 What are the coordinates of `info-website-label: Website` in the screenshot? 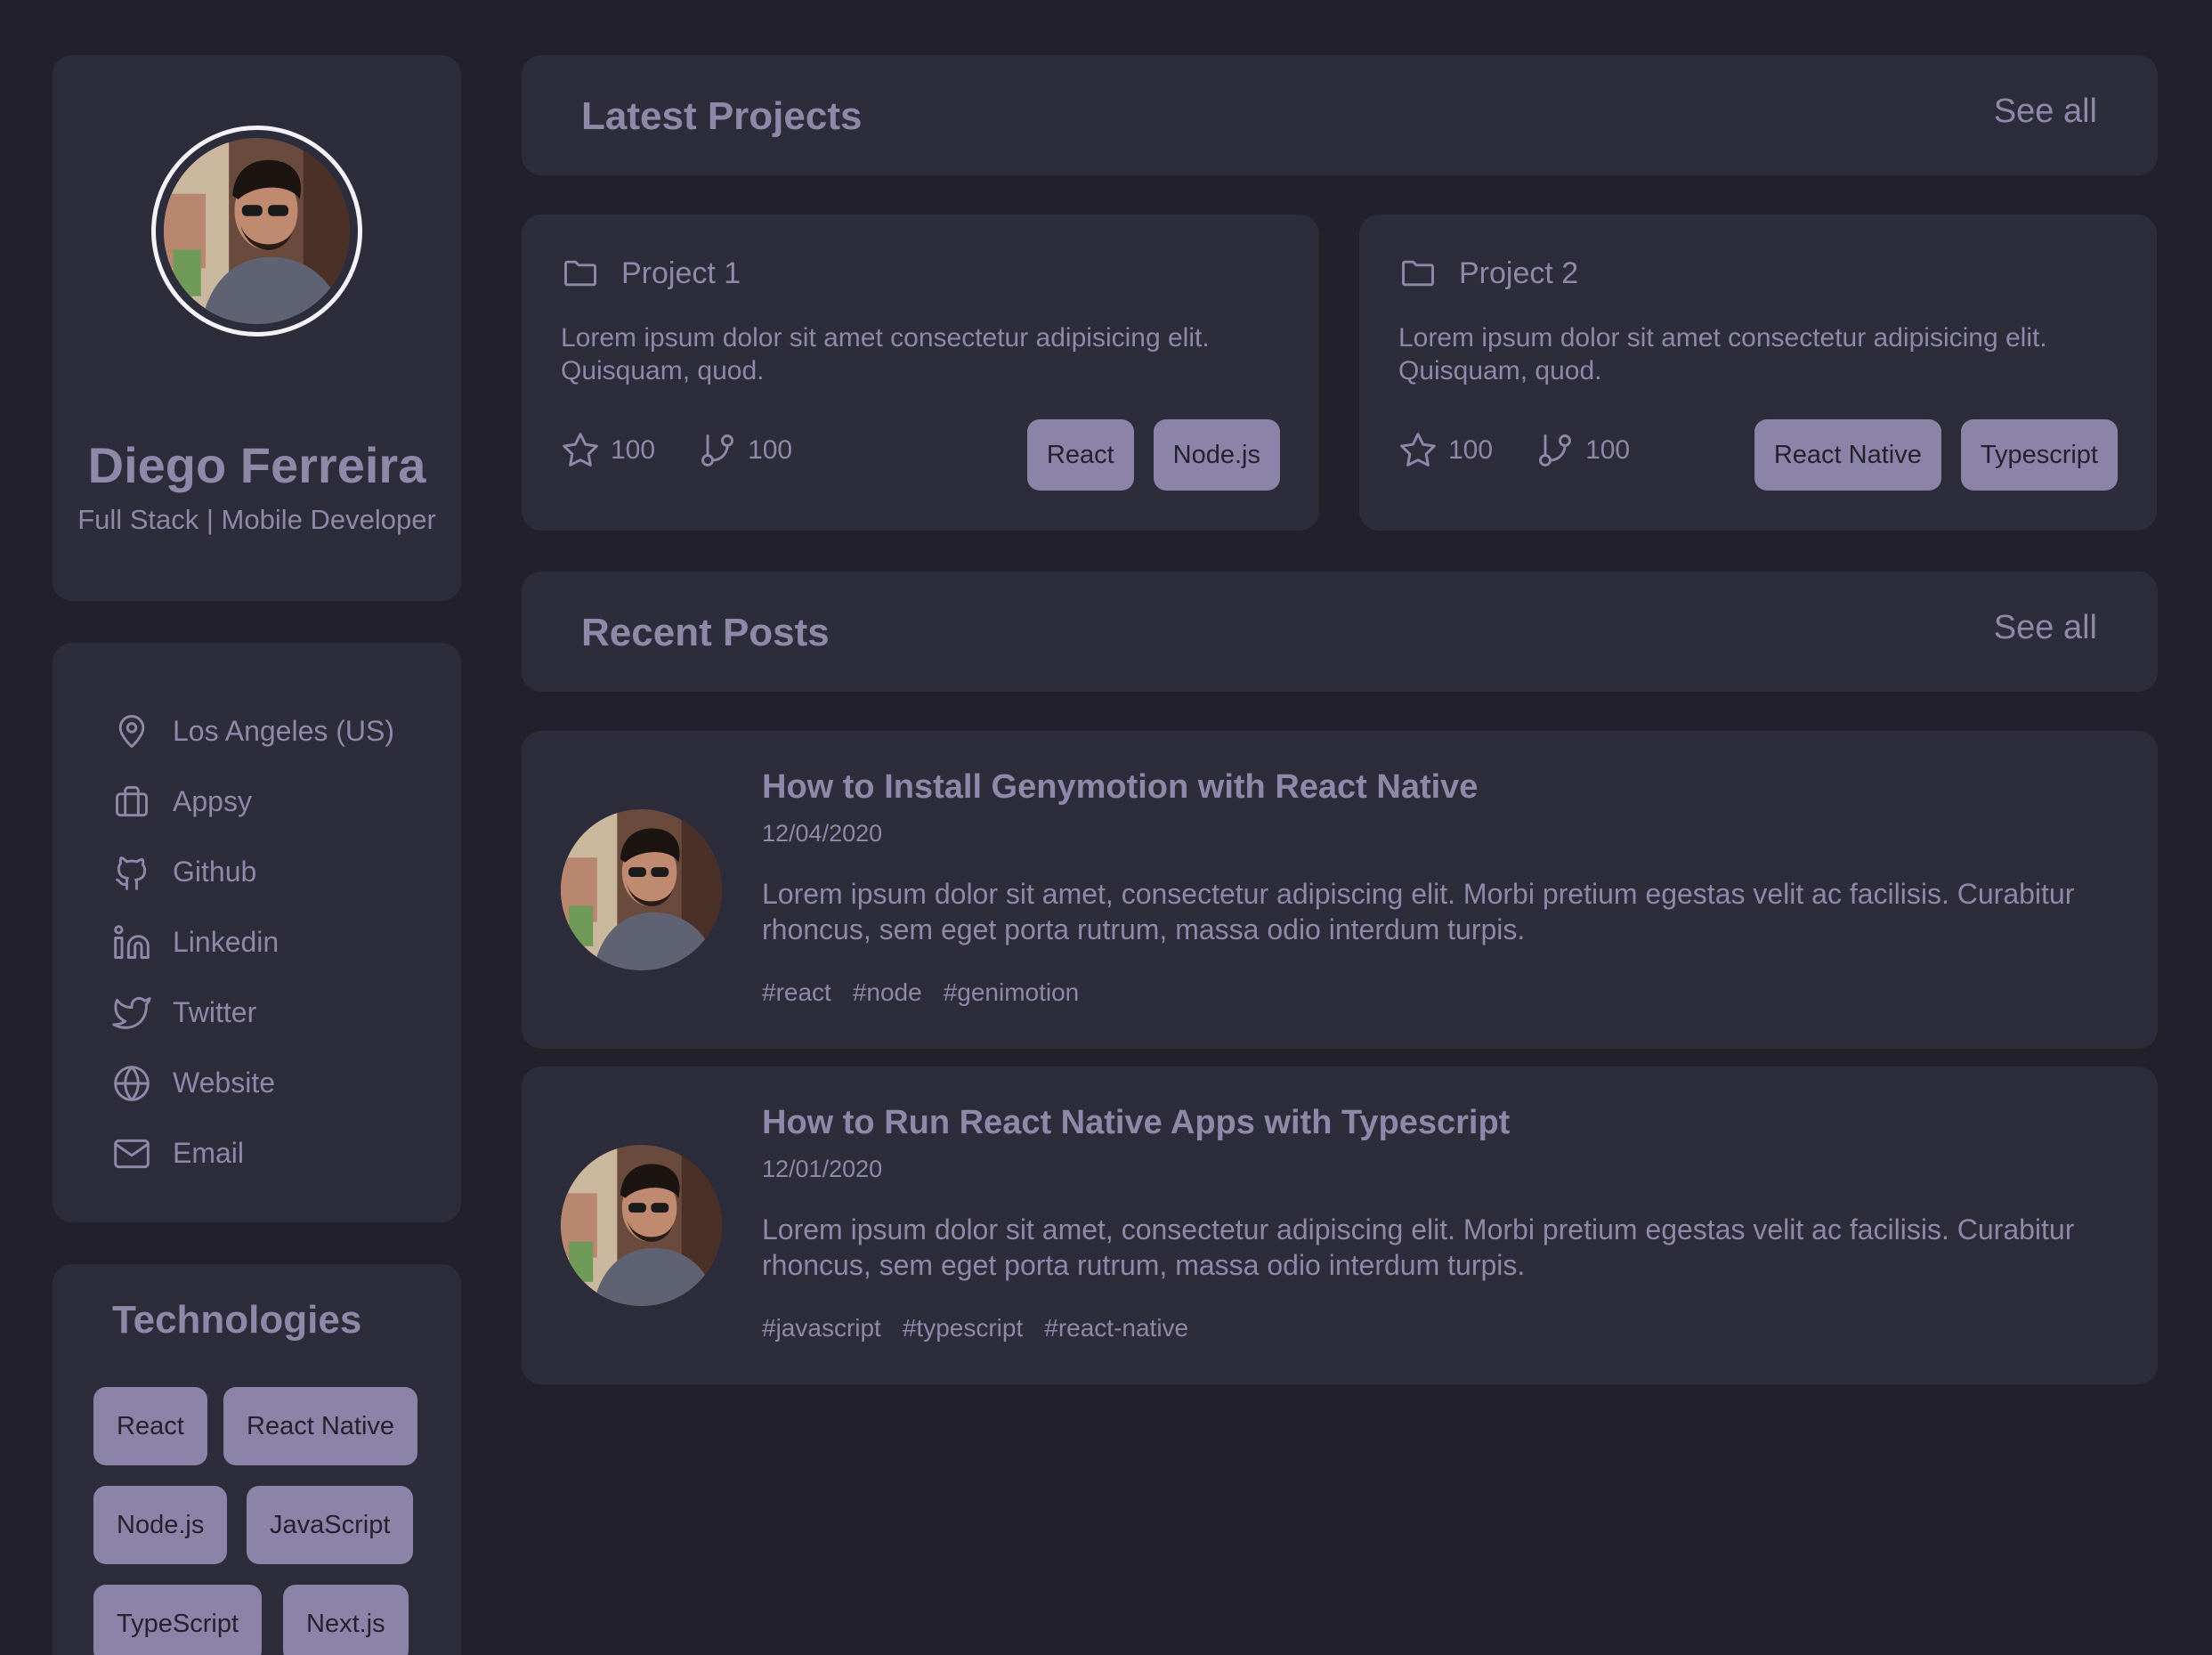 It's located at (224, 1083).